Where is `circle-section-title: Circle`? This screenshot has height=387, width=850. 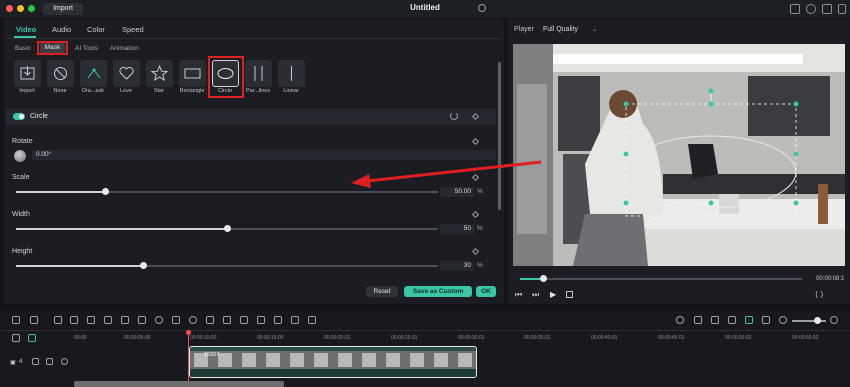
circle-section-title: Circle is located at coordinates (39, 116).